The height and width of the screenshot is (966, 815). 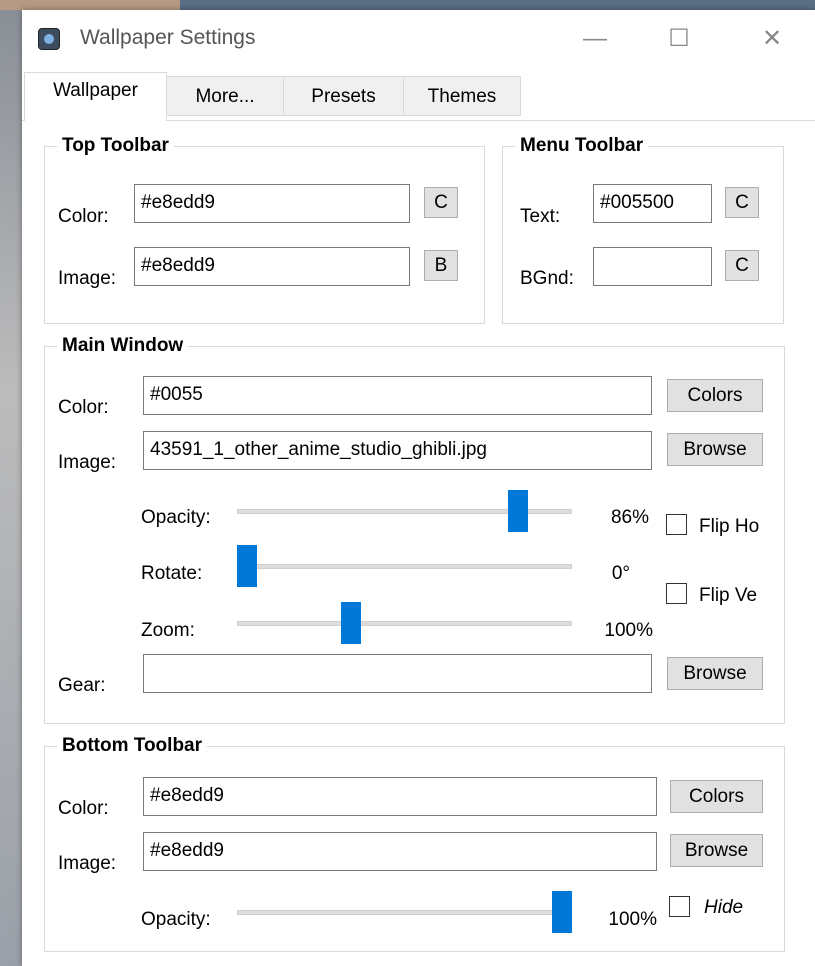 What do you see at coordinates (343, 96) in the screenshot?
I see `tab-presets: Presets` at bounding box center [343, 96].